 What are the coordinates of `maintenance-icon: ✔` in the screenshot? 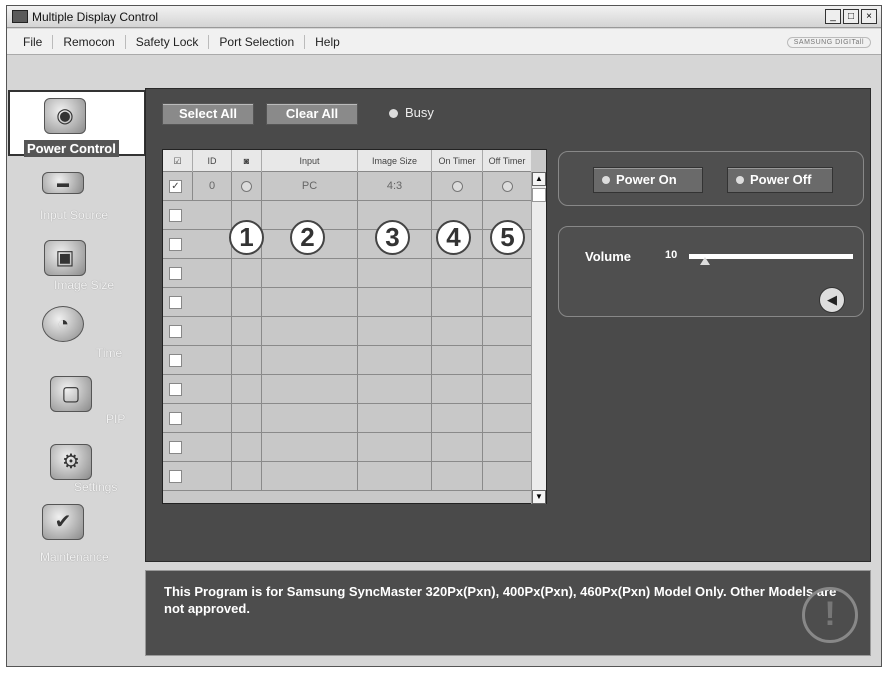 It's located at (63, 522).